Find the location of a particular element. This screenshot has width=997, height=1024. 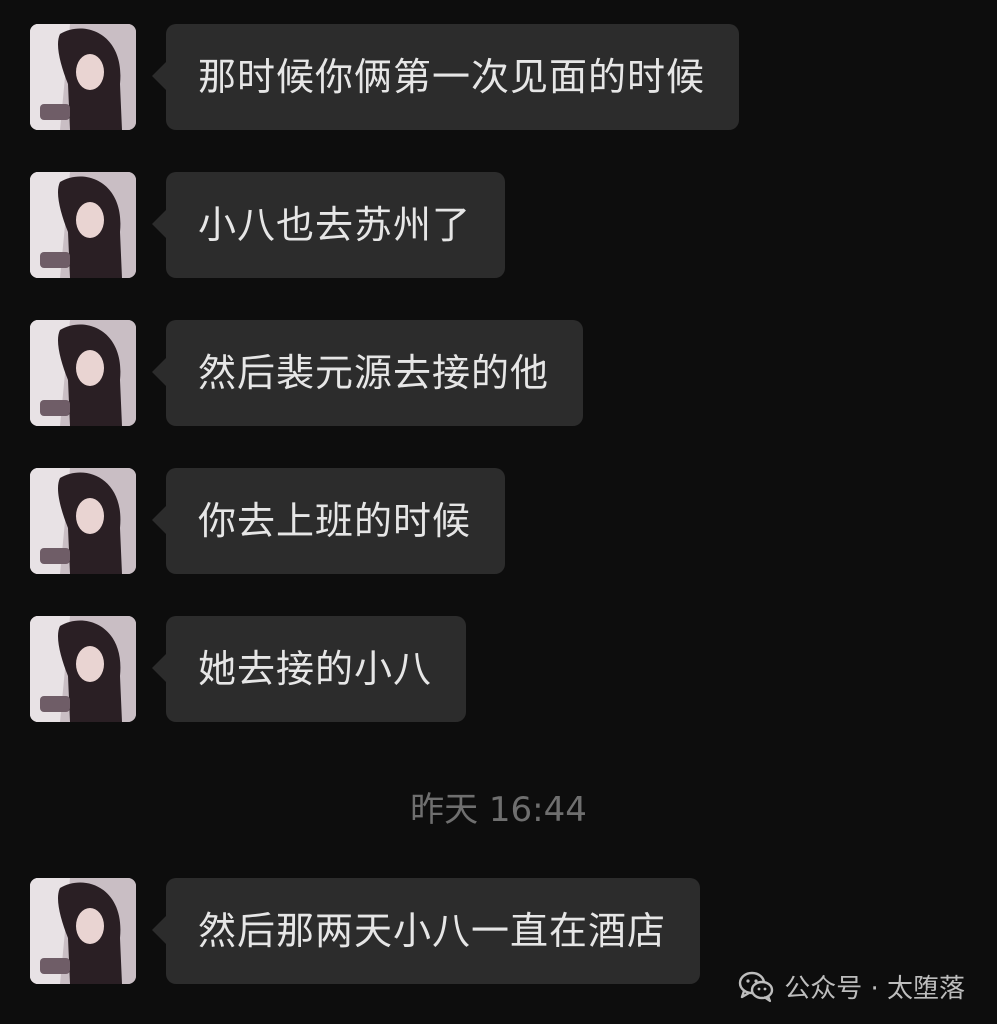

message-bubble: 你去上班的时候 is located at coordinates (328, 521).